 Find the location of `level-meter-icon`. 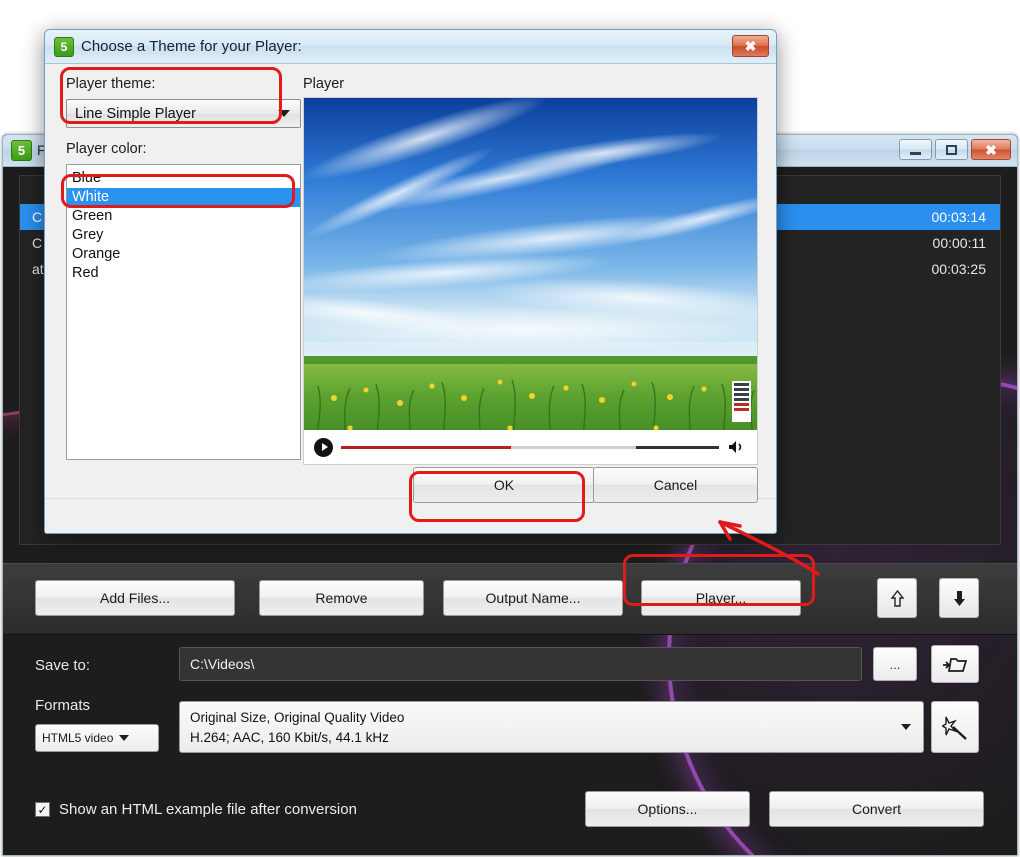

level-meter-icon is located at coordinates (741, 401).